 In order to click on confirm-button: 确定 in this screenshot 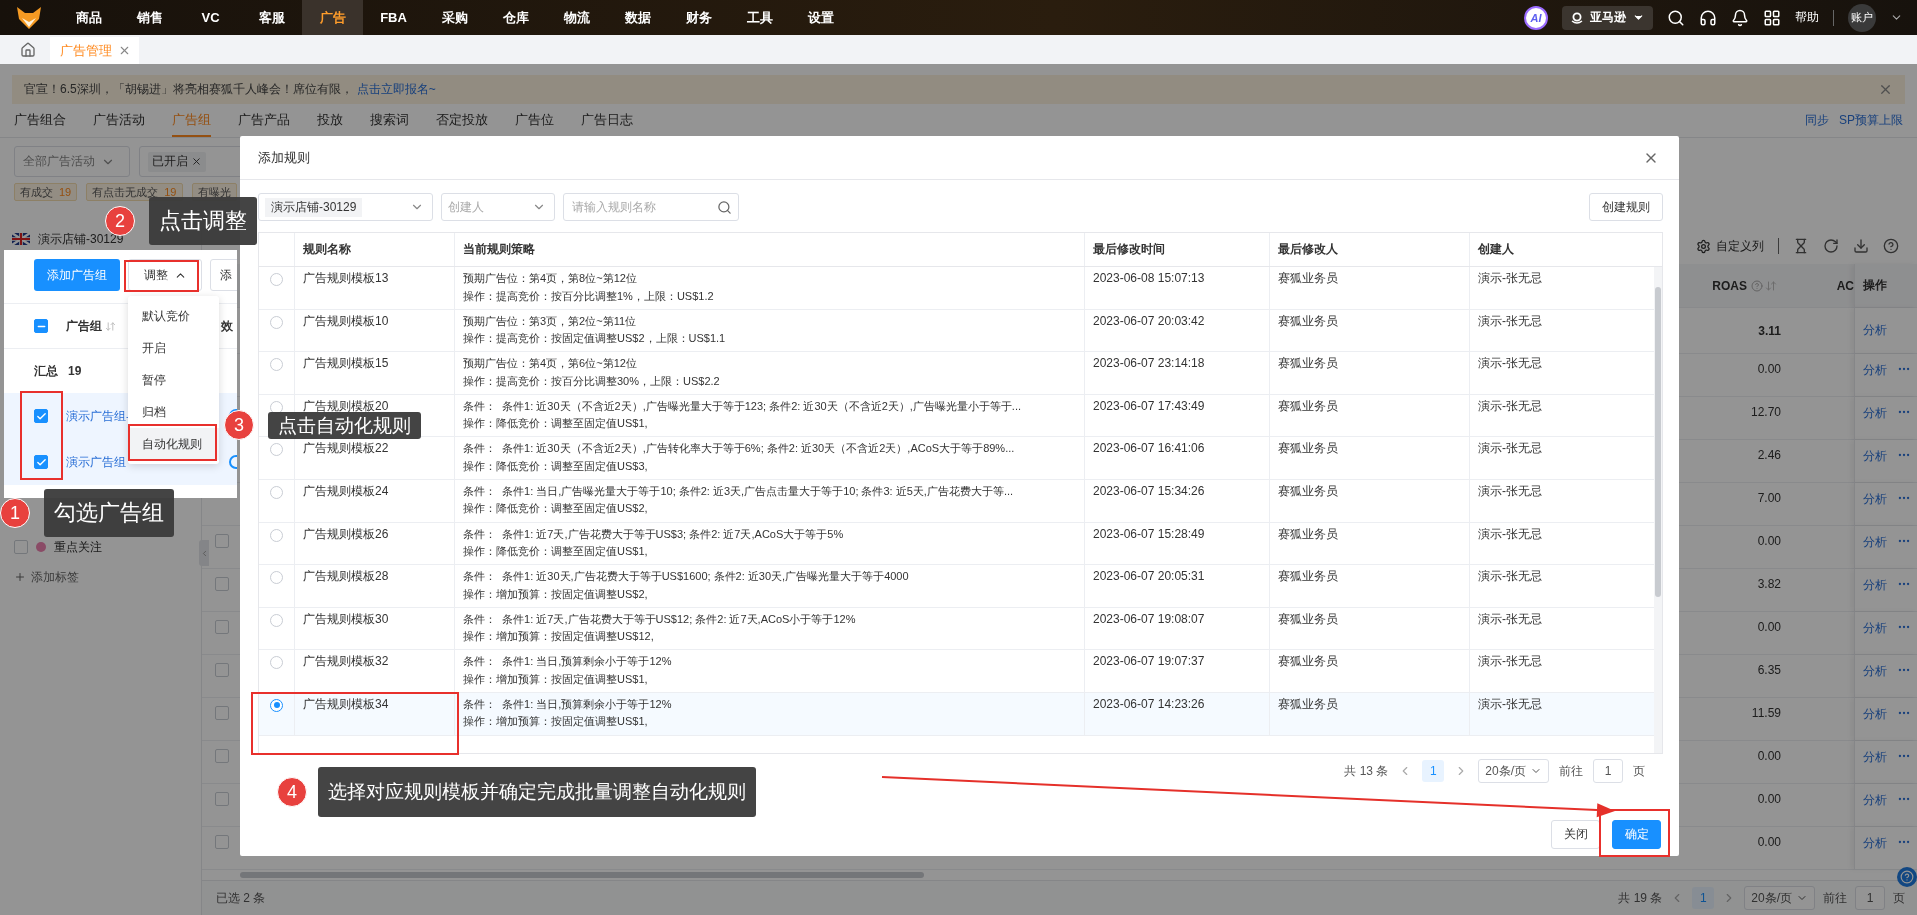, I will do `click(1636, 834)`.